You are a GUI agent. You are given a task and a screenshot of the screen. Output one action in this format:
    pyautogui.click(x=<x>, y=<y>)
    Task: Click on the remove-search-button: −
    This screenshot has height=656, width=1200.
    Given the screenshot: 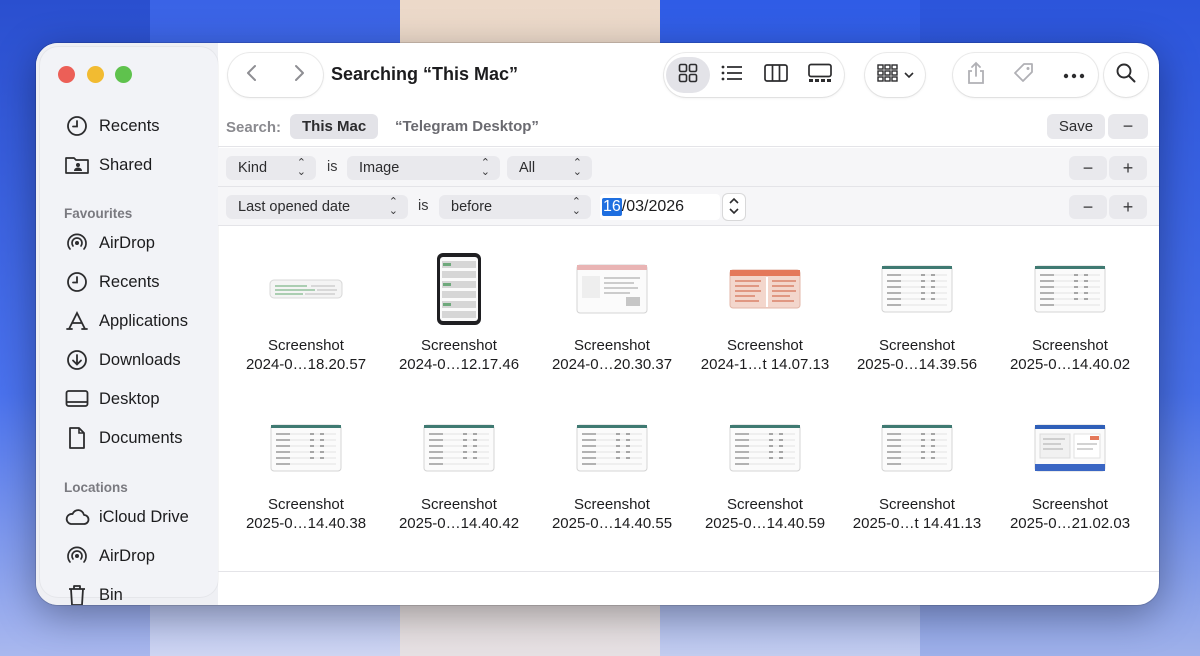 What is the action you would take?
    pyautogui.click(x=1128, y=126)
    